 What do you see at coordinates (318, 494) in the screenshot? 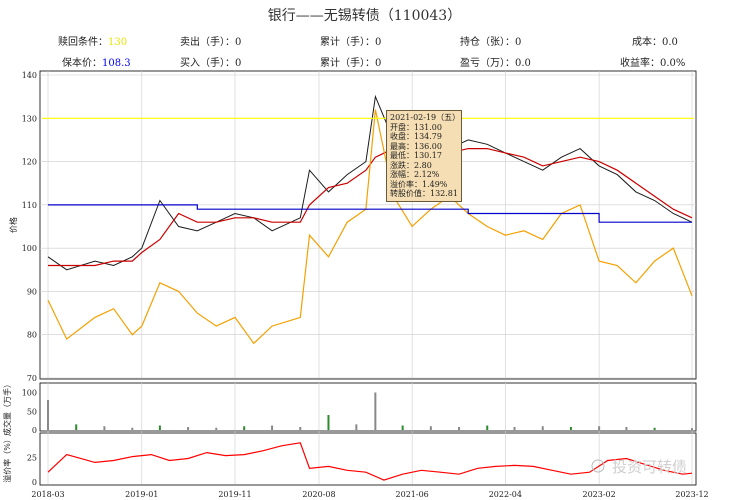
I see `x-tick-label: 2020-08` at bounding box center [318, 494].